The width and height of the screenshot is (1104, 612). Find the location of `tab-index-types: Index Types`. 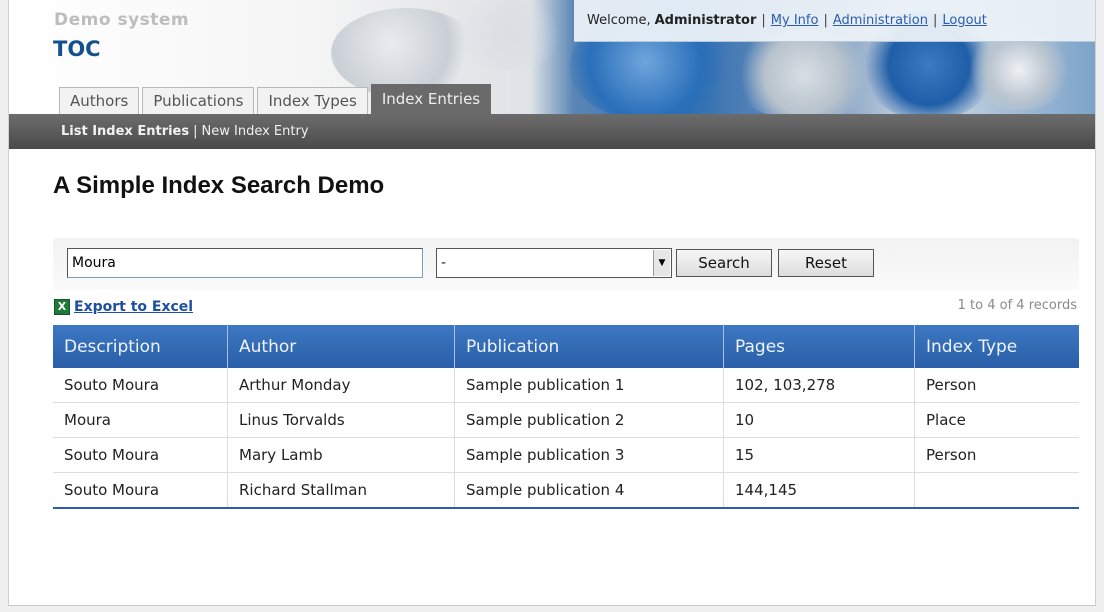

tab-index-types: Index Types is located at coordinates (312, 100).